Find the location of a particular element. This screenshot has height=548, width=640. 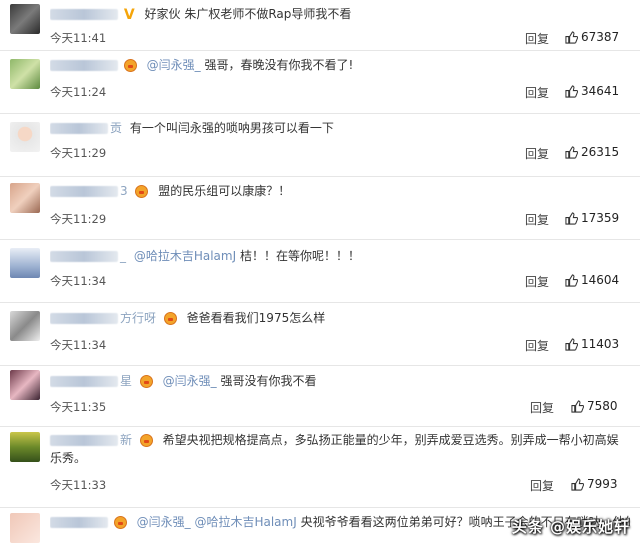

like-count: 11403 is located at coordinates (600, 344).